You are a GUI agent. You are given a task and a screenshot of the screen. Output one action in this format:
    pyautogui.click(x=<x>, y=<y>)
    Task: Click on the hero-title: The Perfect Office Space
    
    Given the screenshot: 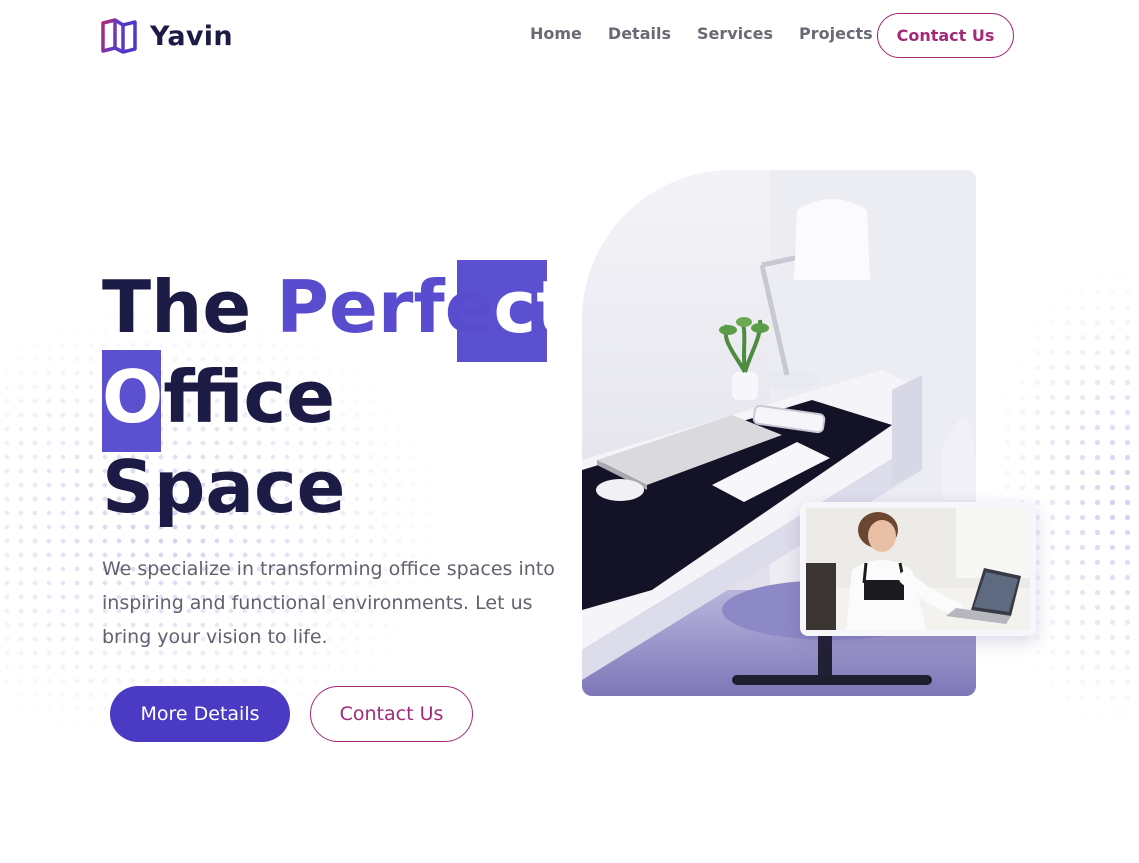 What is the action you would take?
    pyautogui.click(x=337, y=396)
    